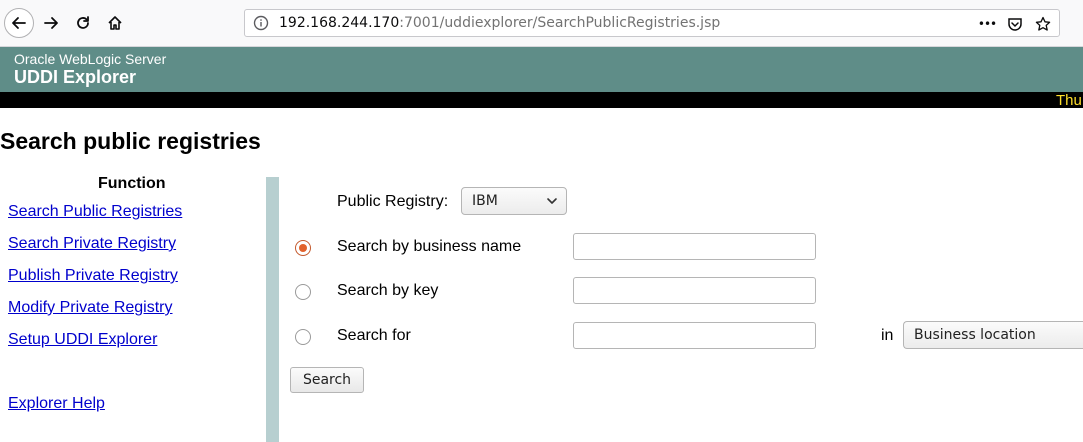 This screenshot has width=1083, height=442. I want to click on search-for-input, so click(694, 335).